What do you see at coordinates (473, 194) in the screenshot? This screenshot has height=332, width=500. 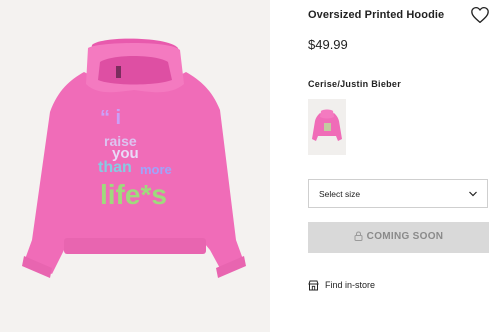 I see `chevron-down-icon` at bounding box center [473, 194].